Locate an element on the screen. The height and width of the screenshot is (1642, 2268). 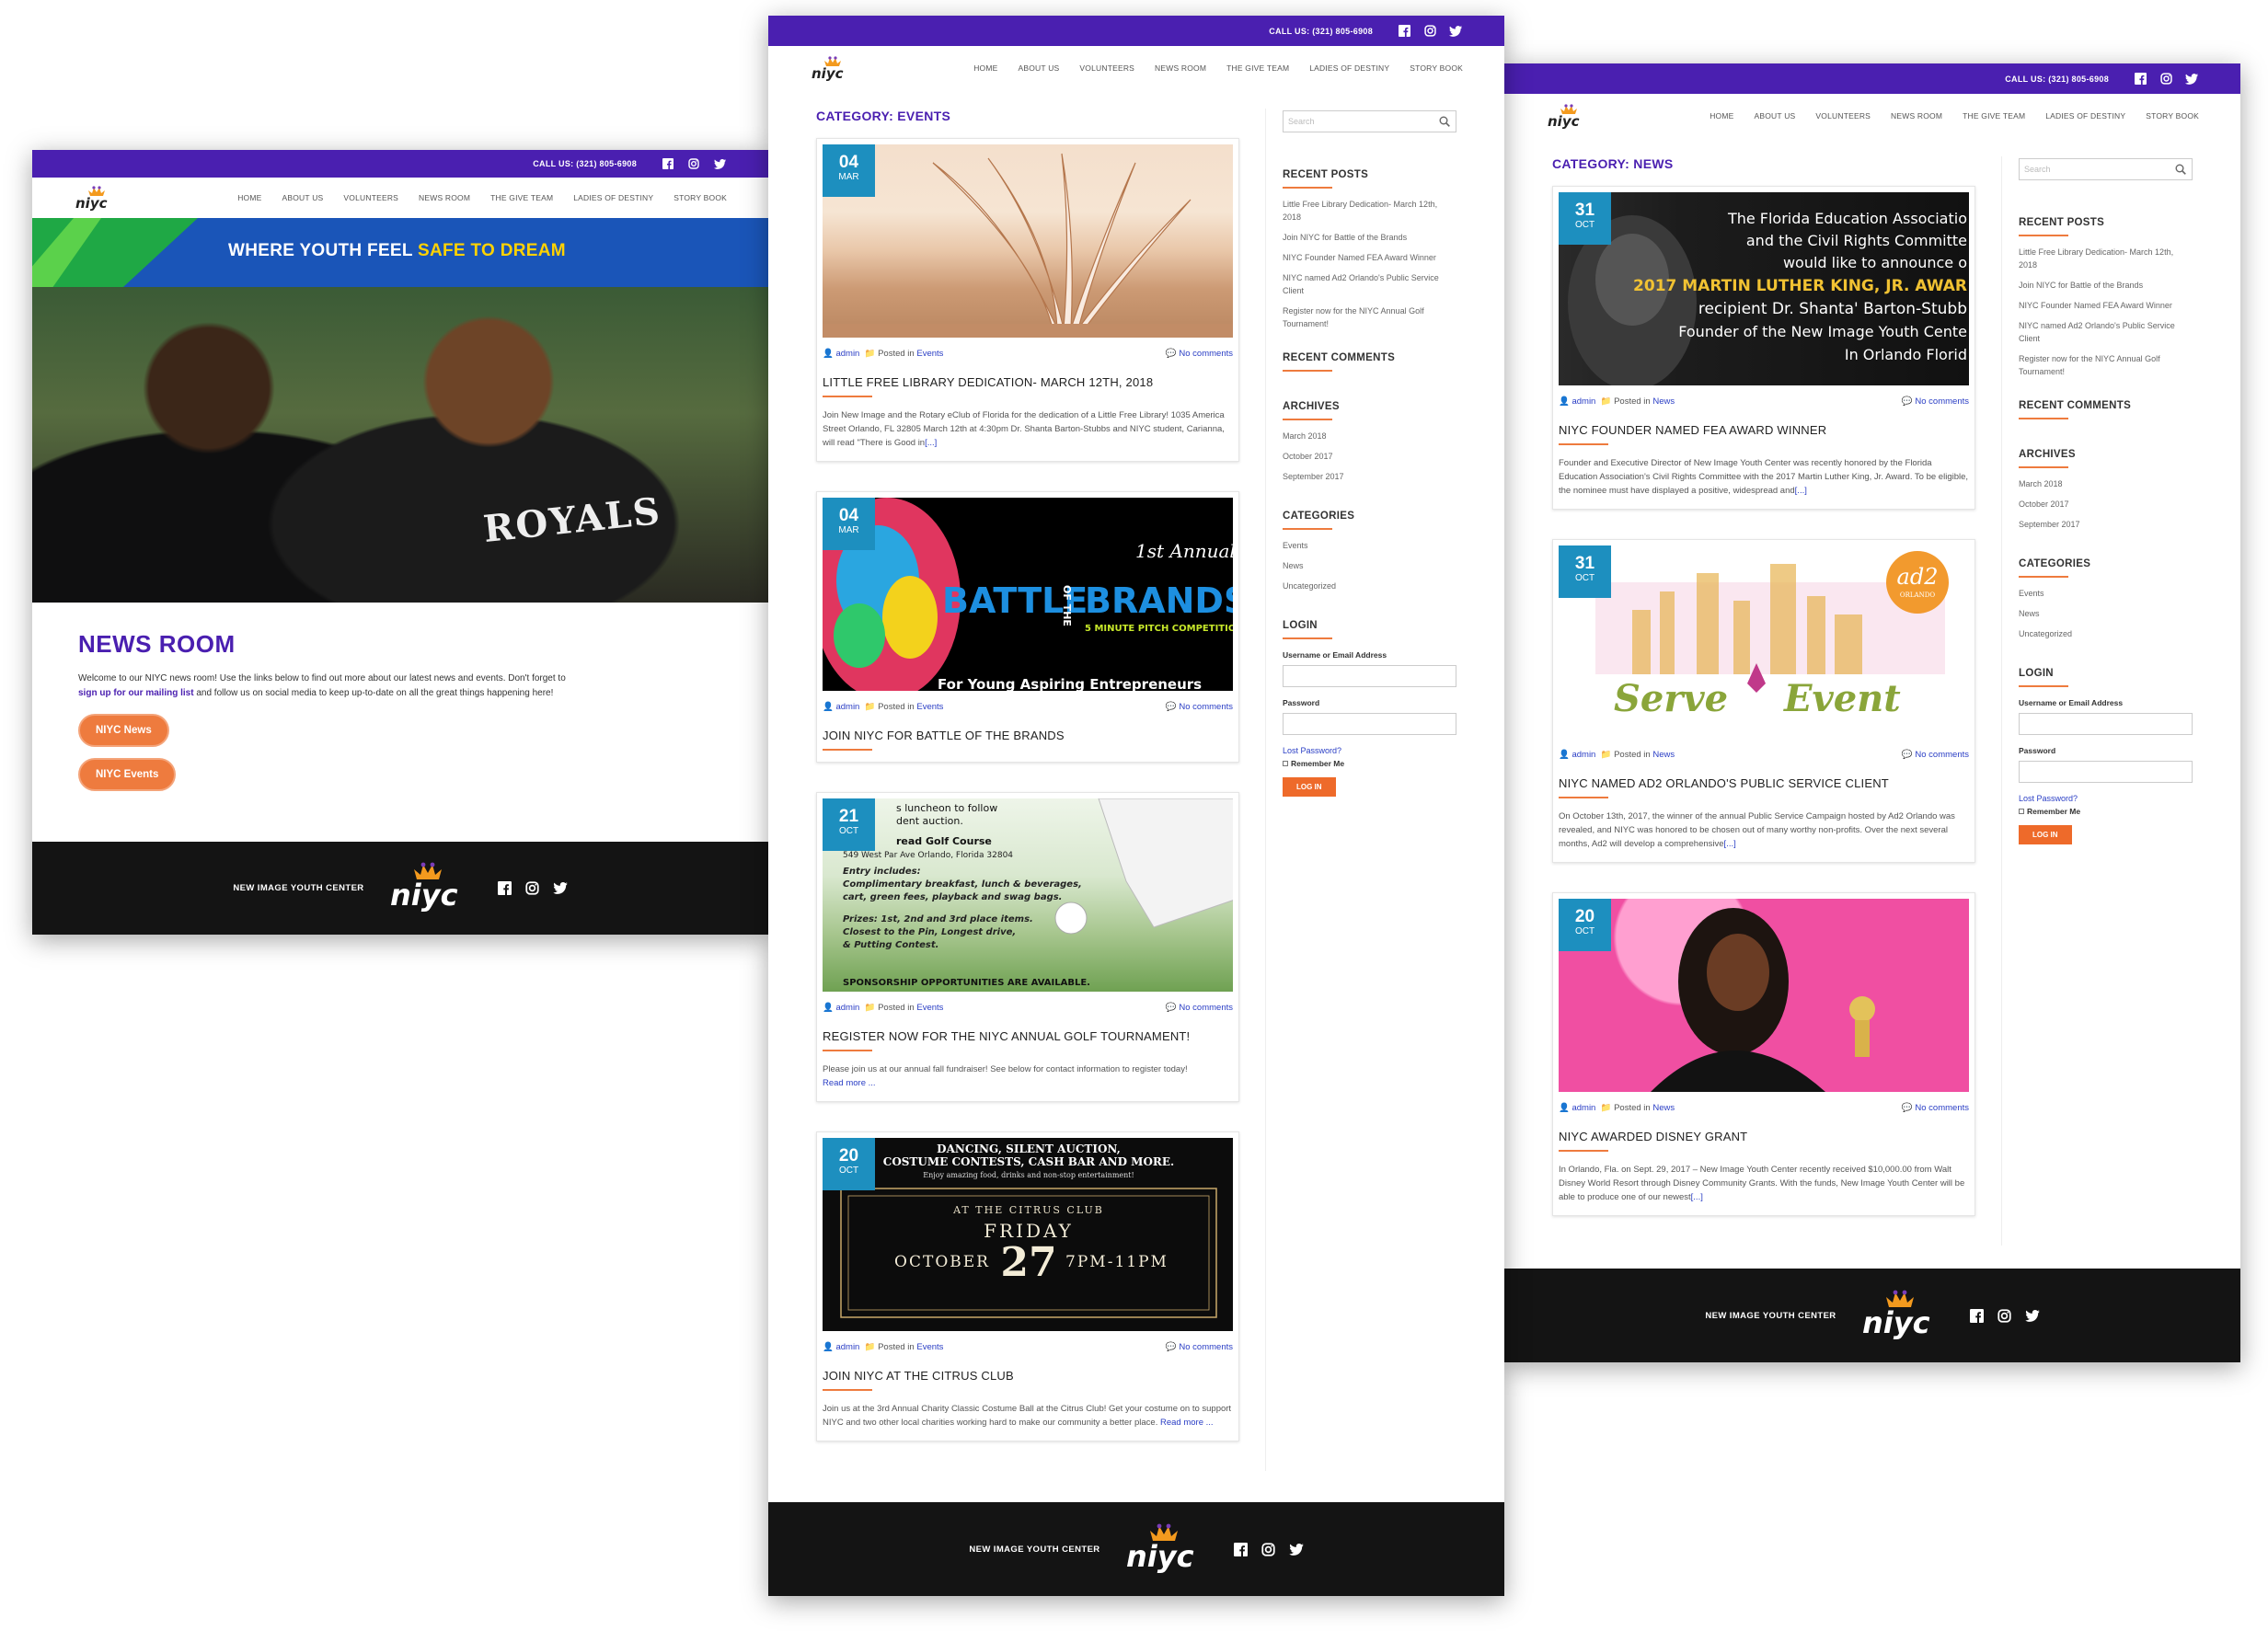
lost-password-link: Lost Password? is located at coordinates (2106, 798).